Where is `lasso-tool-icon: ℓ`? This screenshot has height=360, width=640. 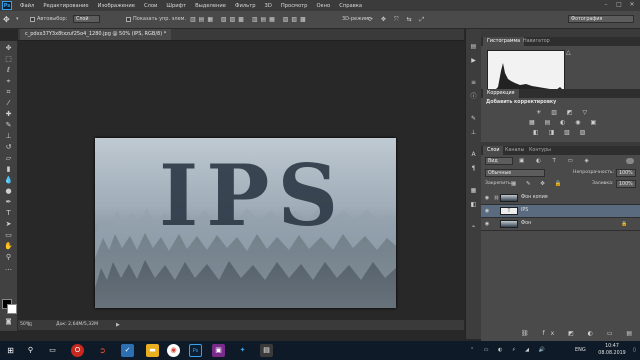 lasso-tool-icon: ℓ is located at coordinates (8, 70).